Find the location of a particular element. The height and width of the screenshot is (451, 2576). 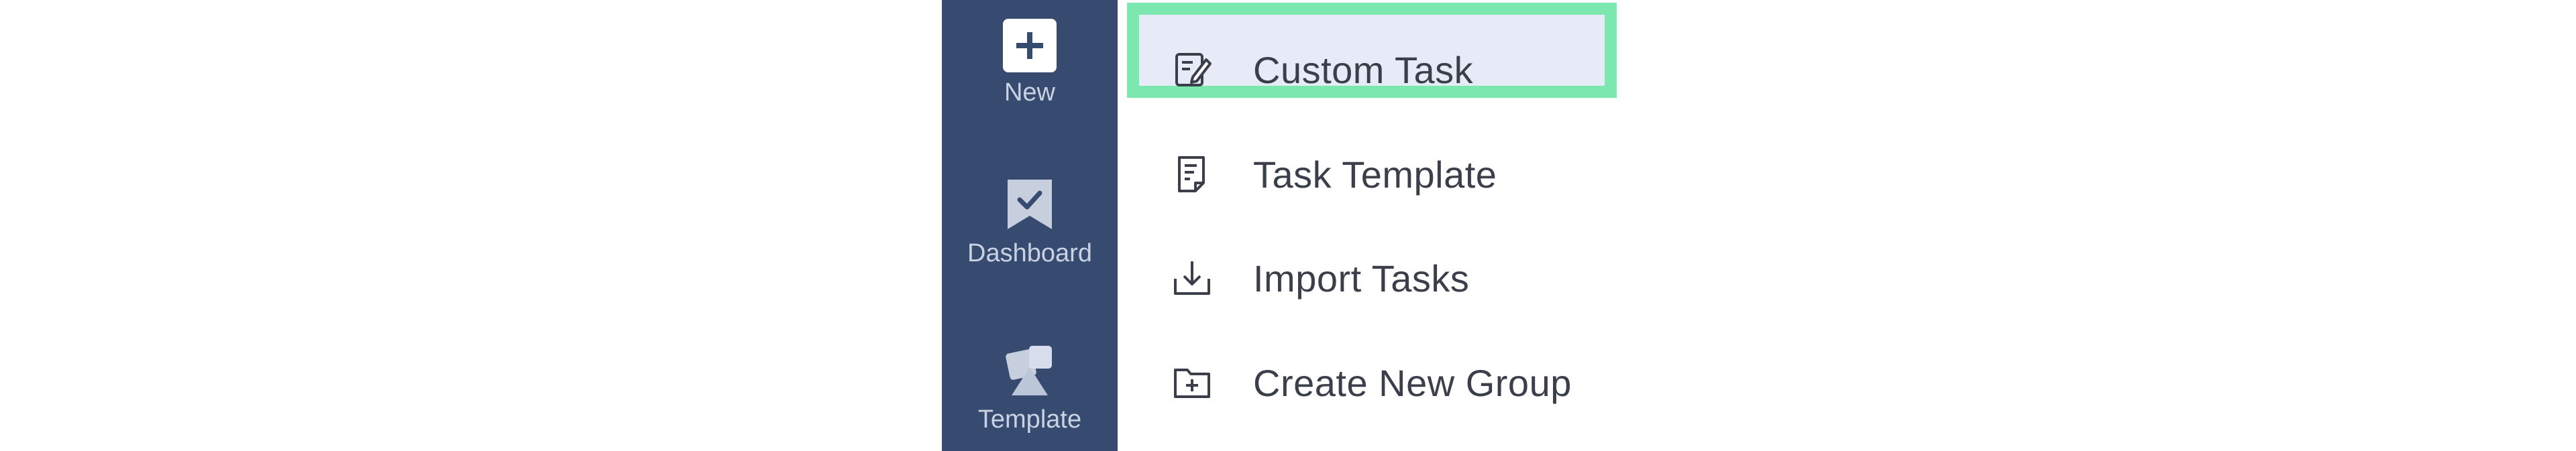

nav-template-button: Template is located at coordinates (1030, 388).